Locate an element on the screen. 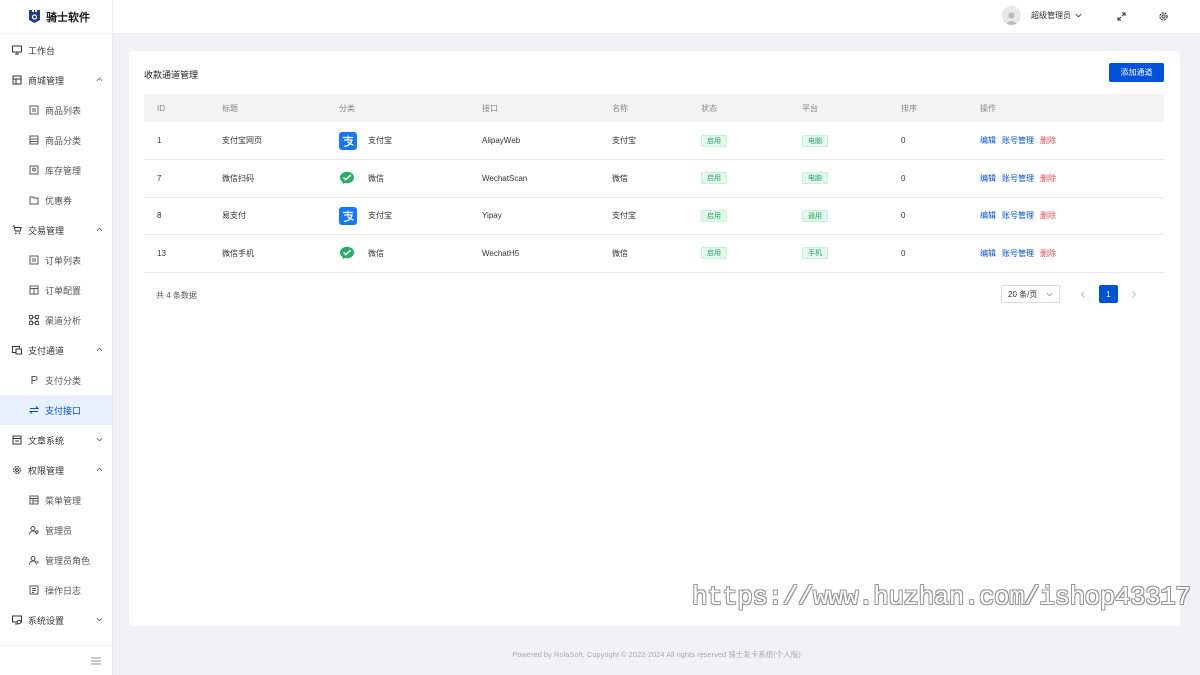 Image resolution: width=1200 pixels, height=675 pixels. sidebar-item-2: 商品列表 is located at coordinates (56, 110).